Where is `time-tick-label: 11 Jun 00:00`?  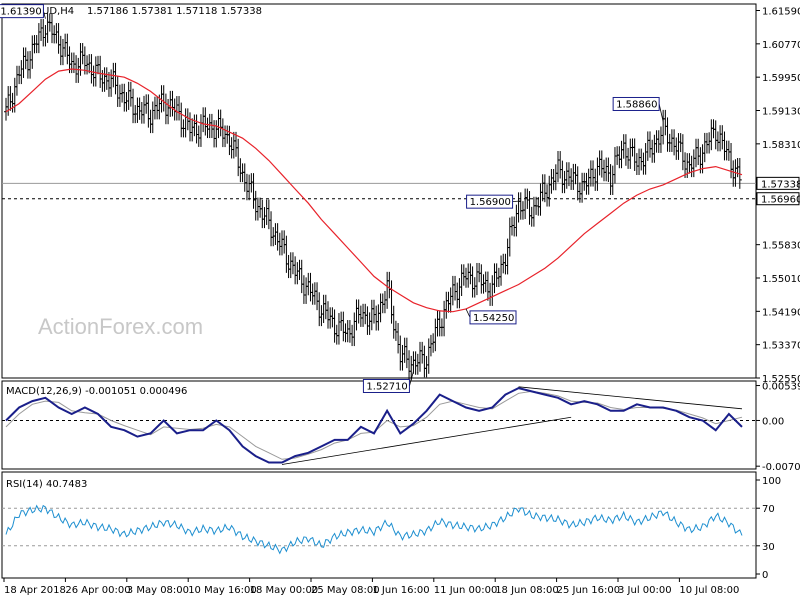 time-tick-label: 11 Jun 00:00 is located at coordinates (466, 590).